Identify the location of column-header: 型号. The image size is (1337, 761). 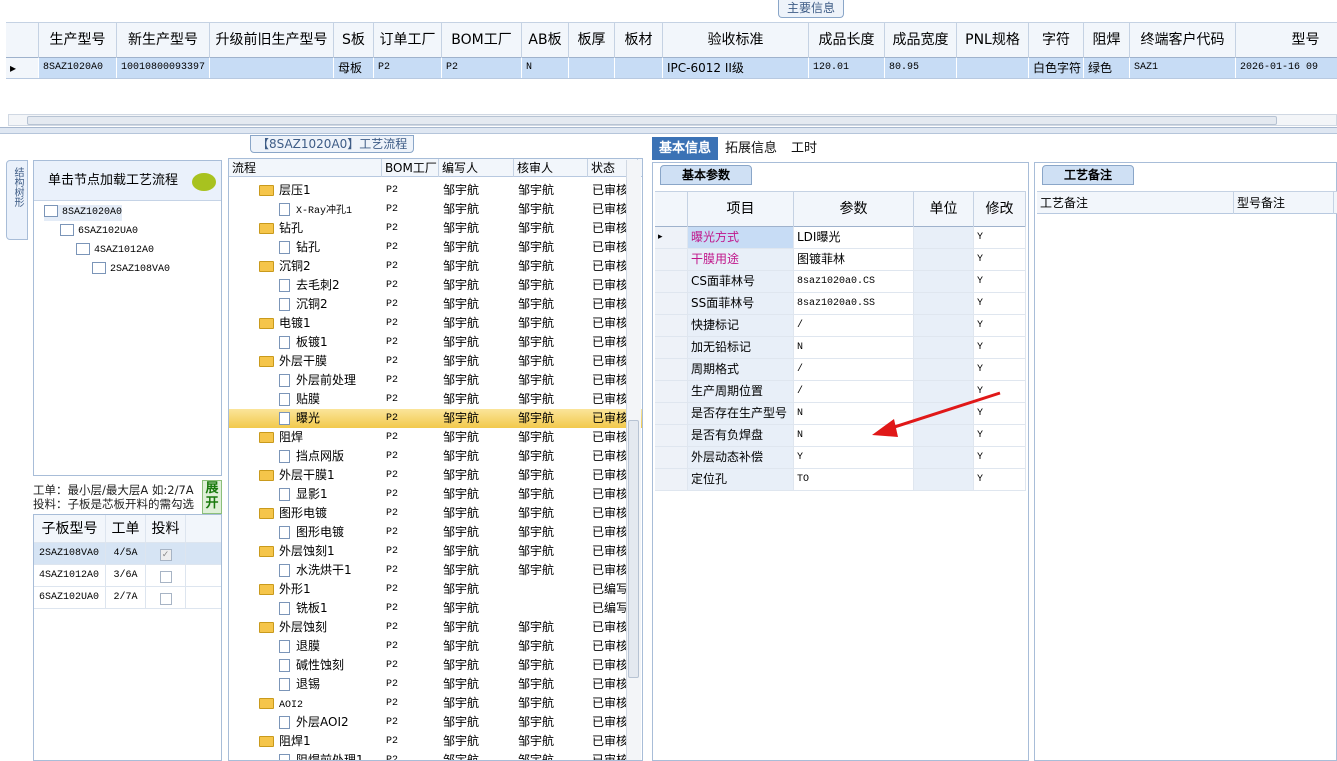
(1286, 40).